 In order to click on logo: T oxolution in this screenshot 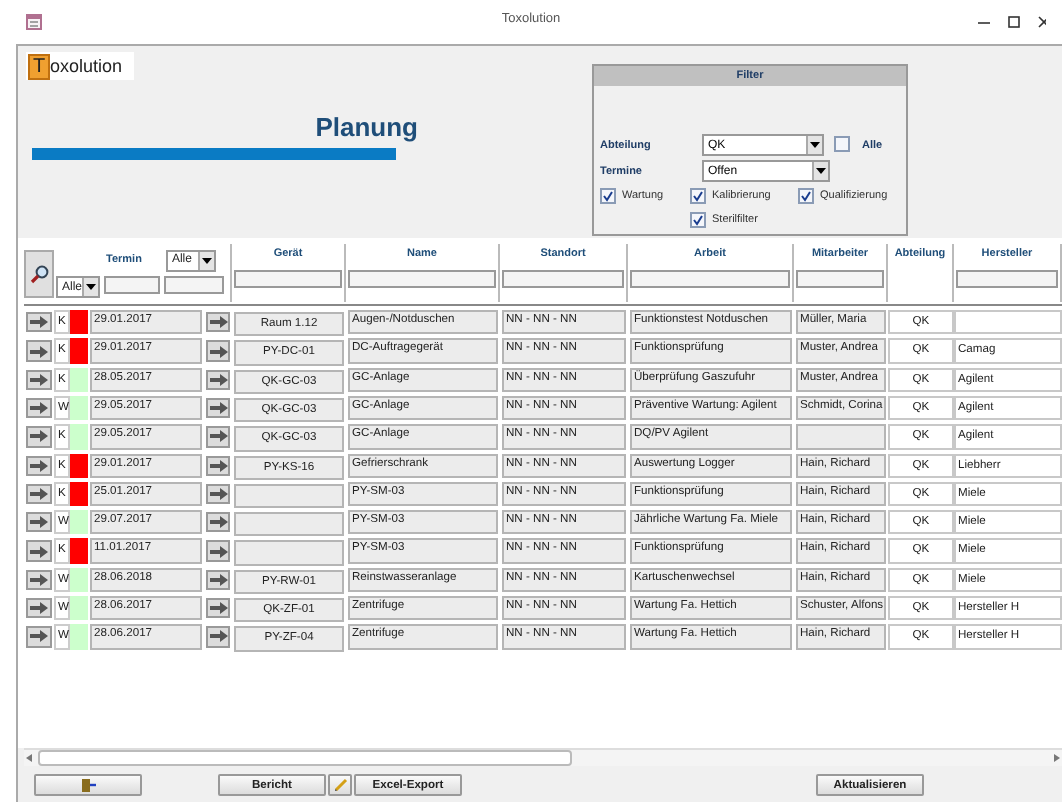, I will do `click(80, 66)`.